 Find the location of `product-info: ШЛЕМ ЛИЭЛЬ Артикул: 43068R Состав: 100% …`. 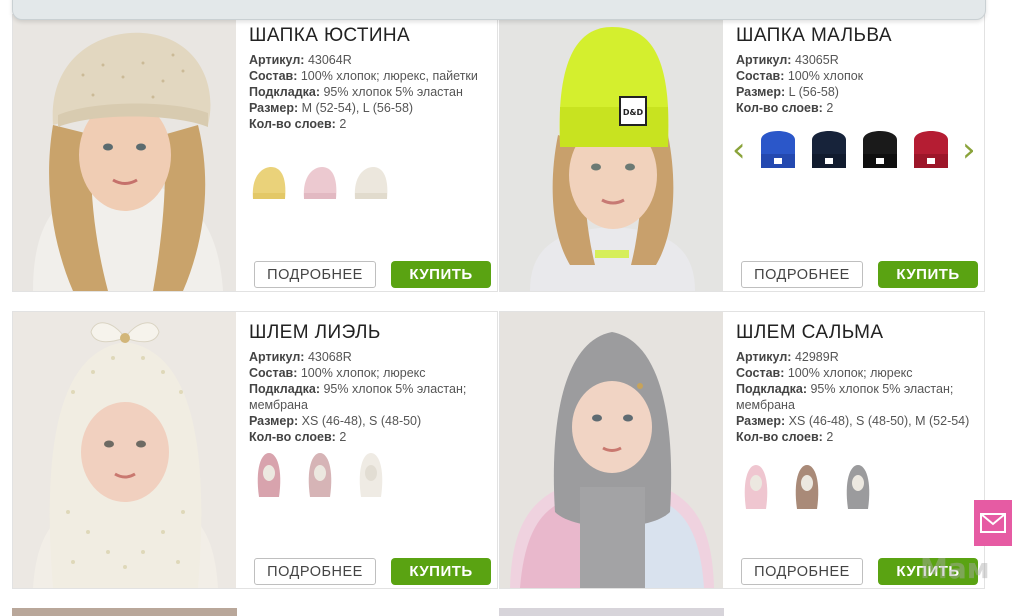

product-info: ШЛЕМ ЛИЭЛЬ Артикул: 43068R Состав: 100% … is located at coordinates (370, 450).